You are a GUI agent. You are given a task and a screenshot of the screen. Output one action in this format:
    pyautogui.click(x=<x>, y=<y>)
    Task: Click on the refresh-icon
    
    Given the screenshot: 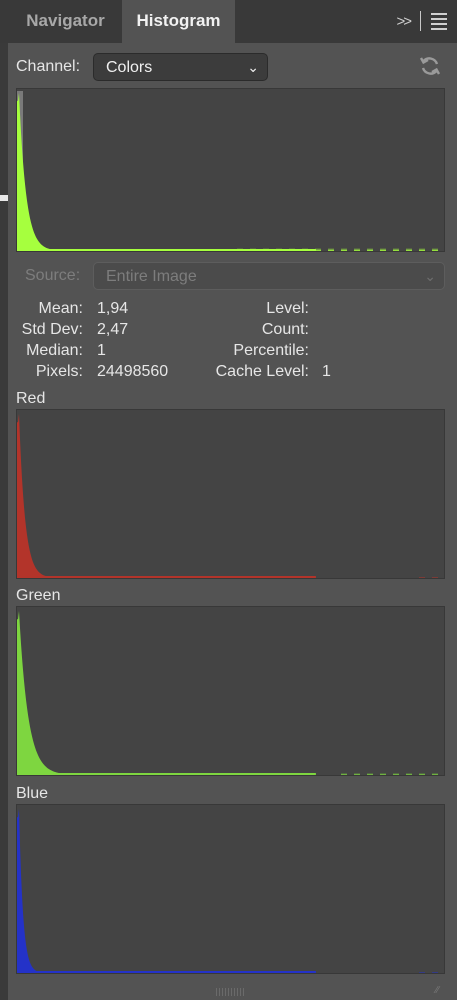 What is the action you would take?
    pyautogui.click(x=430, y=66)
    